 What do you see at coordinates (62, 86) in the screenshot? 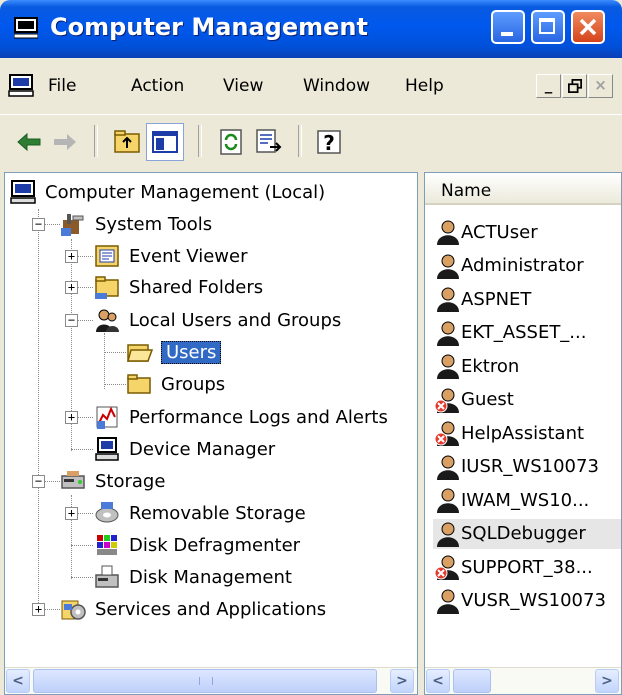
I see `menu-file: File` at bounding box center [62, 86].